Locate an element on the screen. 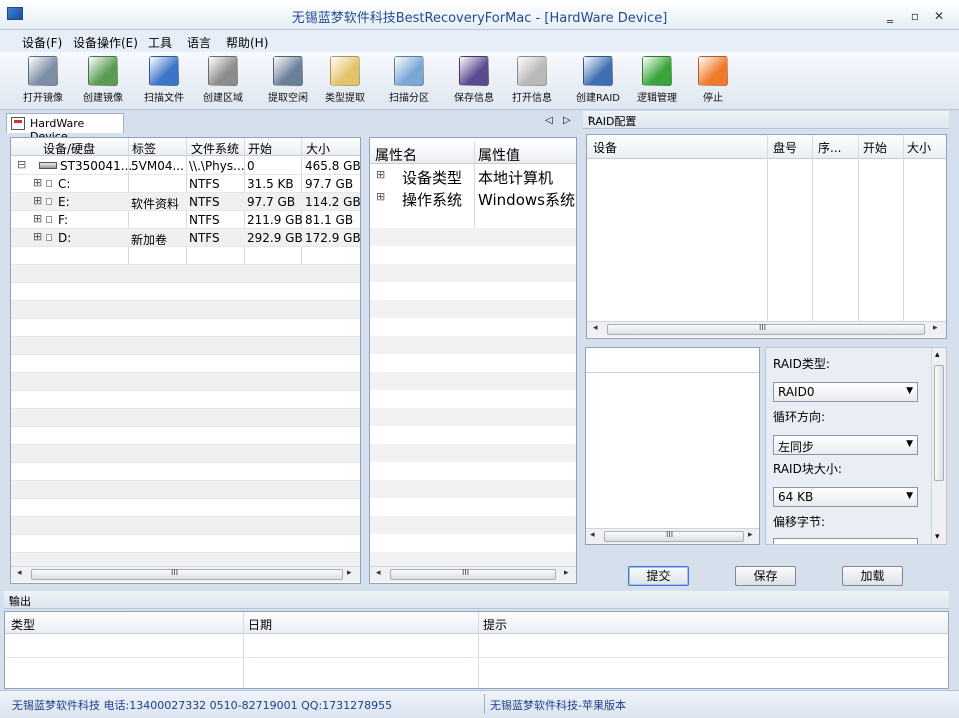 The height and width of the screenshot is (718, 959). type-extract-icon is located at coordinates (345, 71).